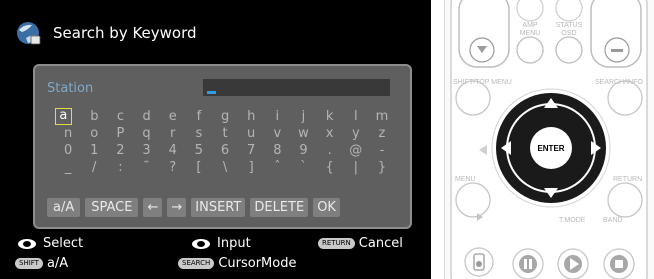  I want to click on character-key: k, so click(330, 116).